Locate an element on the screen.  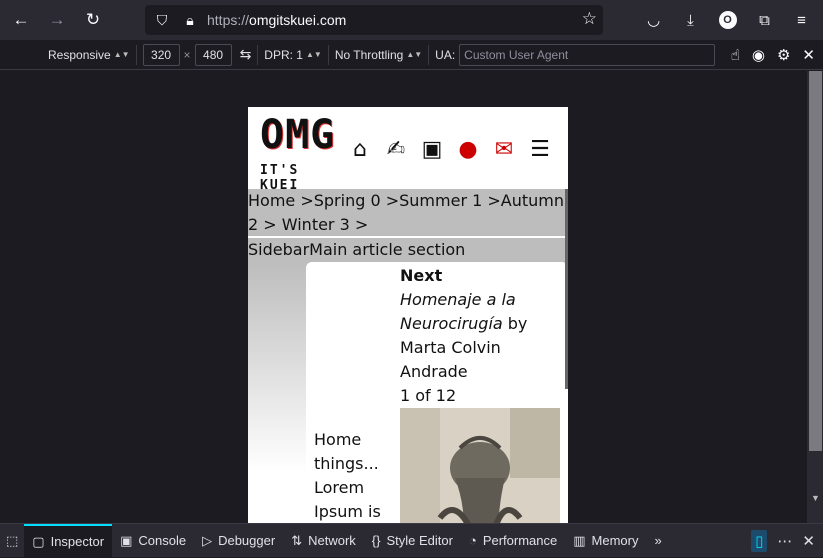
close-rdm-icon: ✕ is located at coordinates (808, 55).